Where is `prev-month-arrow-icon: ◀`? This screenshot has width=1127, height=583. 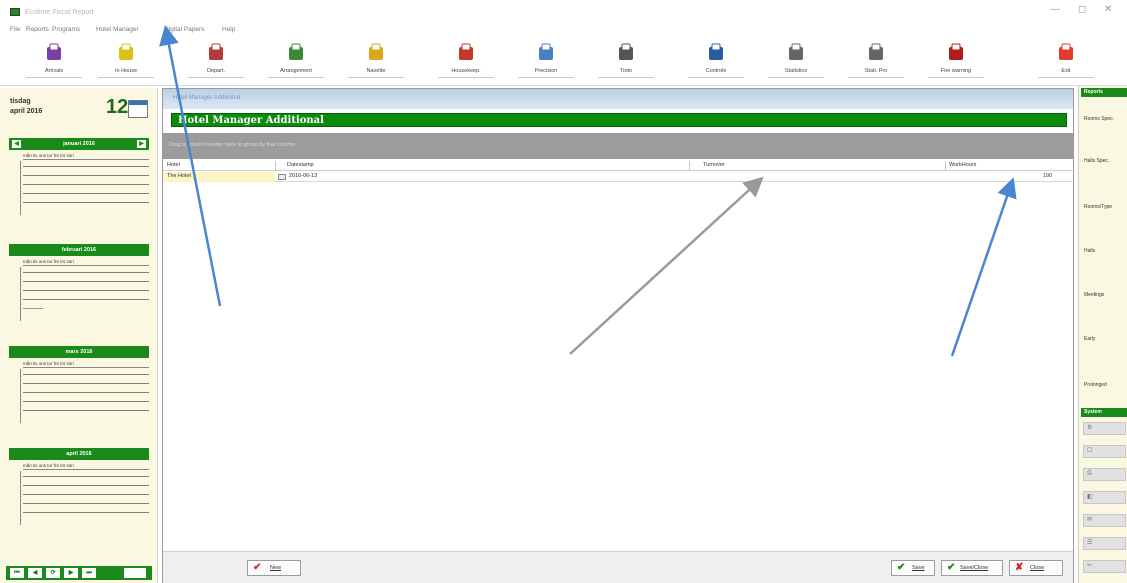 prev-month-arrow-icon: ◀ is located at coordinates (16, 144).